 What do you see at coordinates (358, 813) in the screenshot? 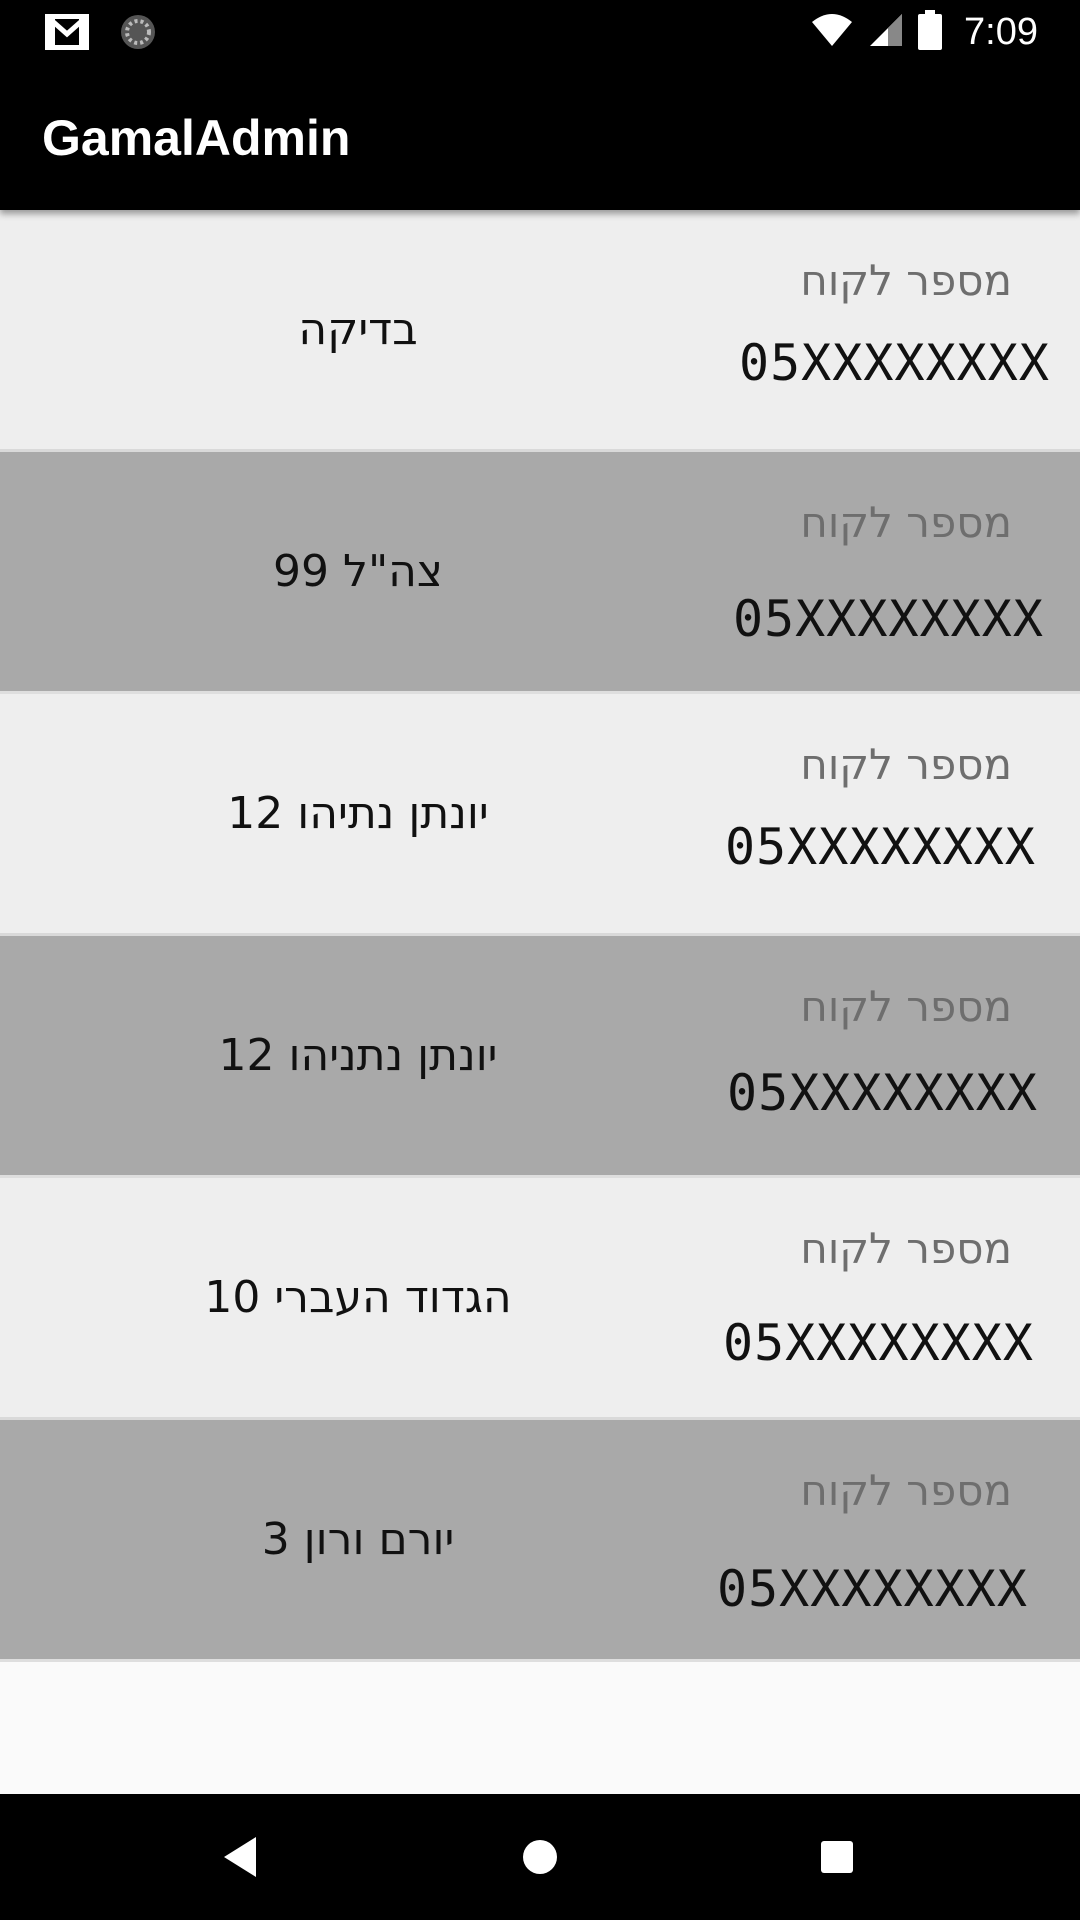
I see `customer-address: יונתן נתיהו 12` at bounding box center [358, 813].